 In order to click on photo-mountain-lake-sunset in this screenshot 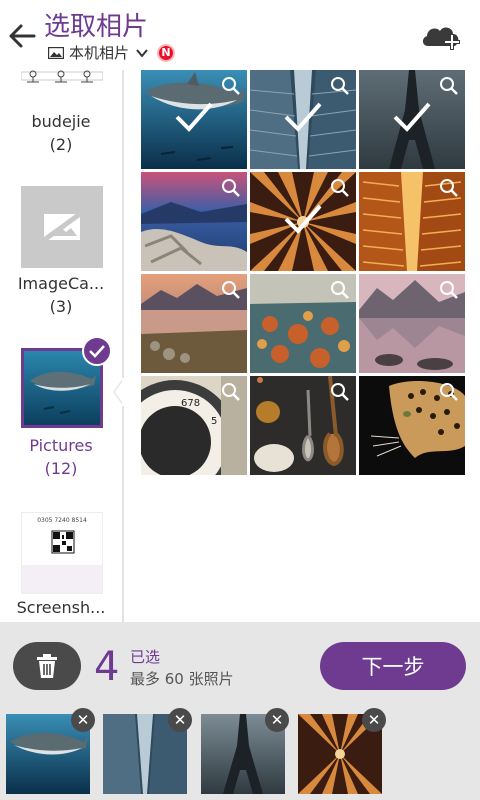, I will do `click(194, 323)`.